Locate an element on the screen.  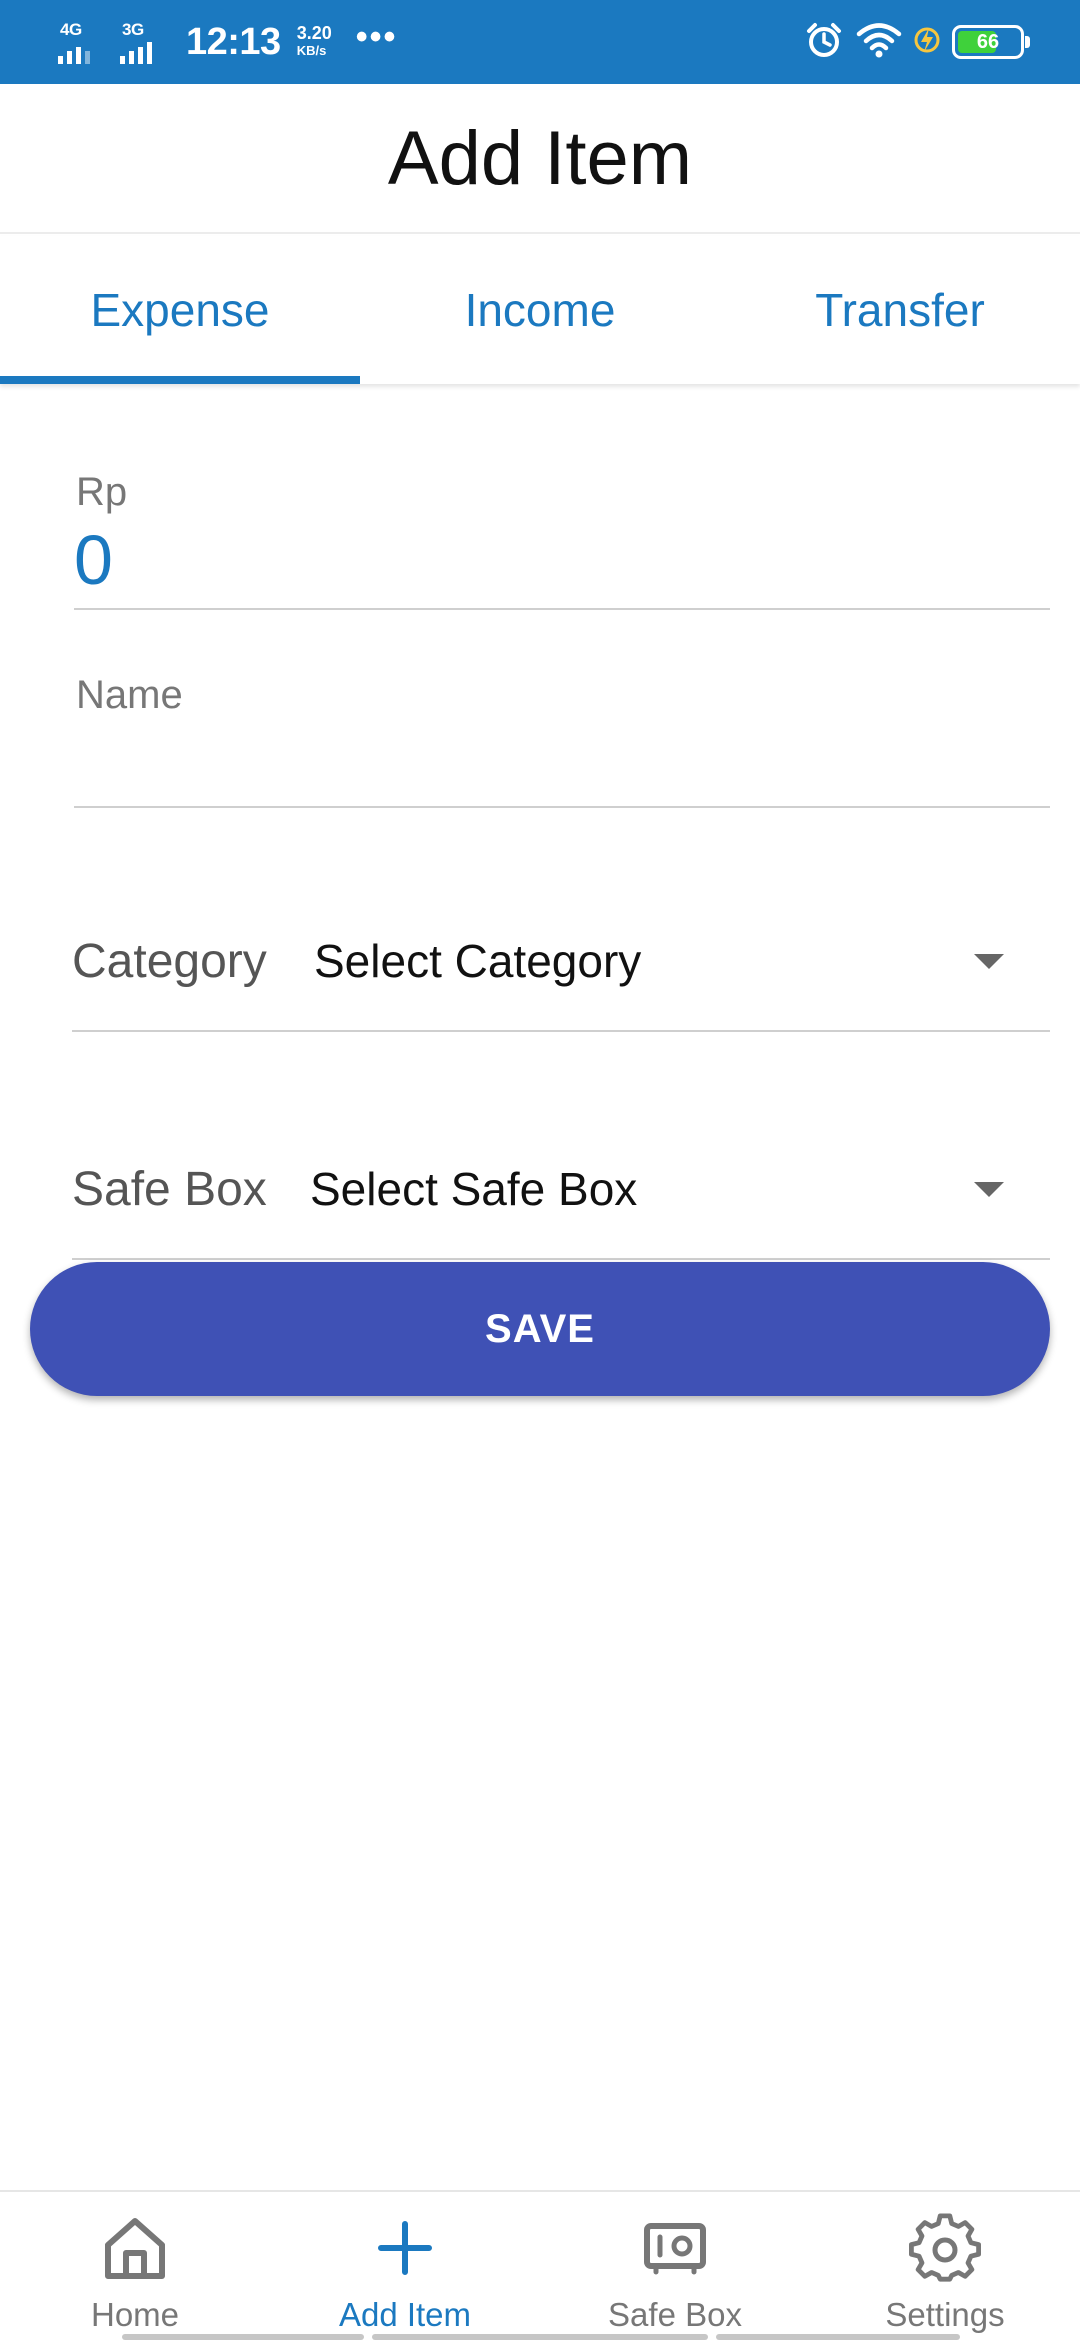
nav-label-settings: Settings is located at coordinates (945, 2314).